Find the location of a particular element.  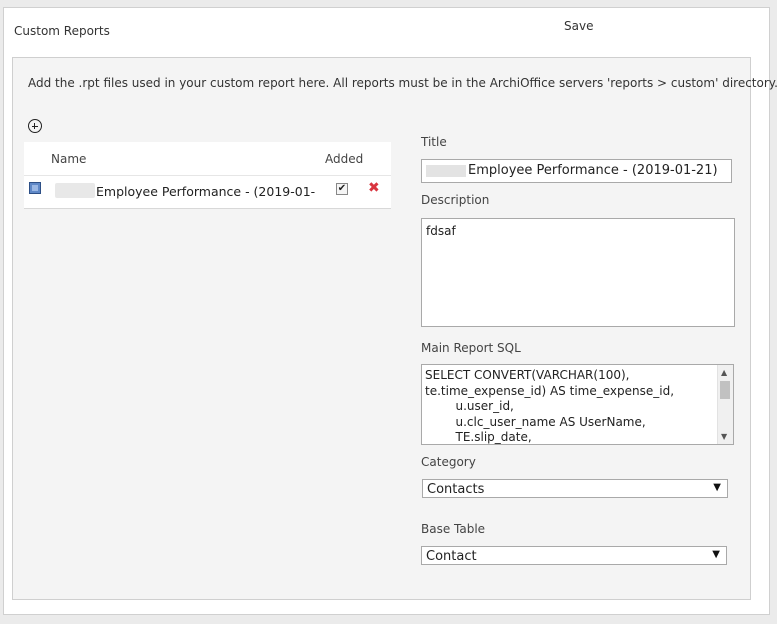

description-textarea: fdsaf is located at coordinates (578, 272).